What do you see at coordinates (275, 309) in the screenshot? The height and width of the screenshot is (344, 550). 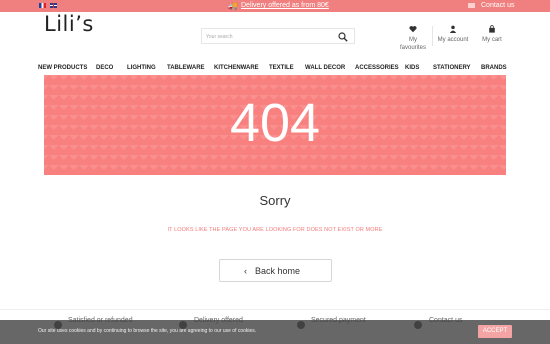 I see `footer-divider` at bounding box center [275, 309].